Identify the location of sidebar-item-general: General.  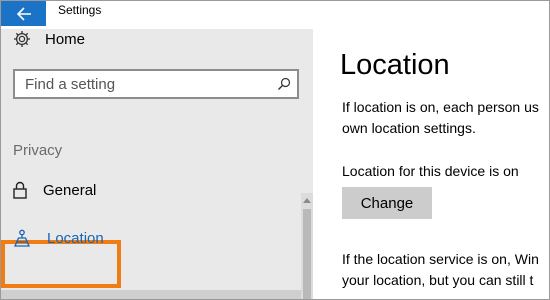
(54, 190).